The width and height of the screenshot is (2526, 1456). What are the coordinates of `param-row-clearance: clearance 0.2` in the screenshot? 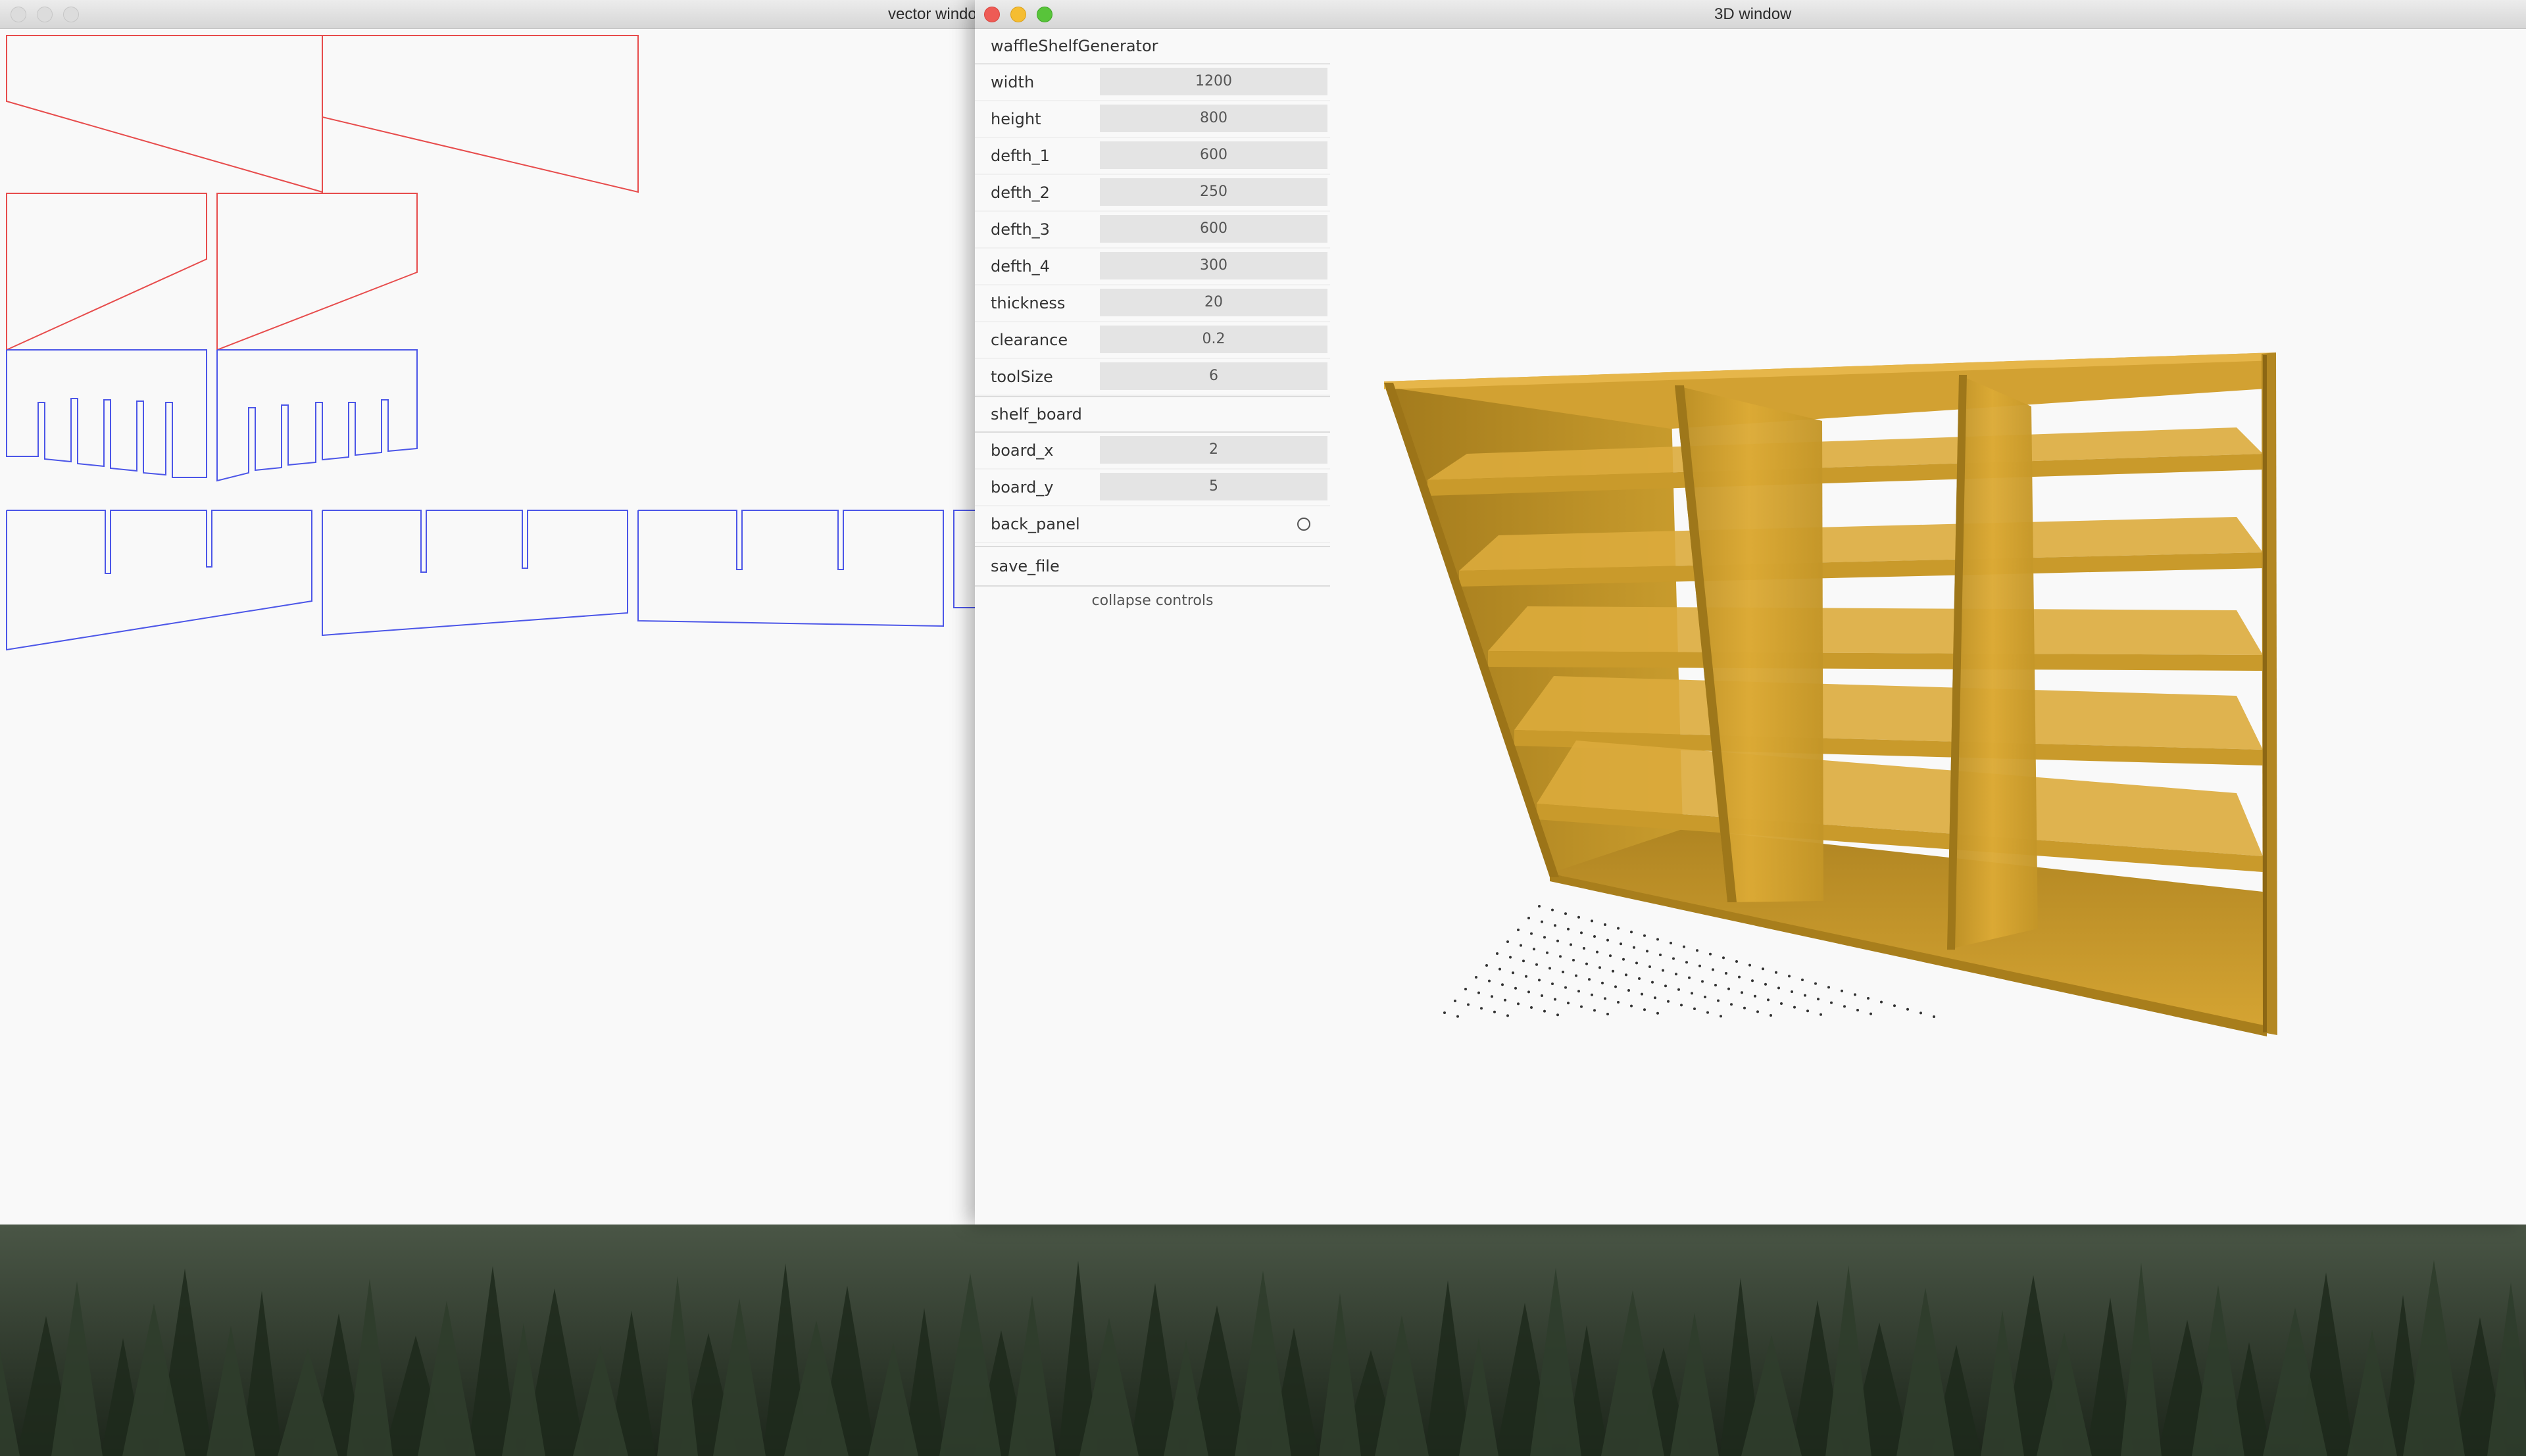 It's located at (1152, 340).